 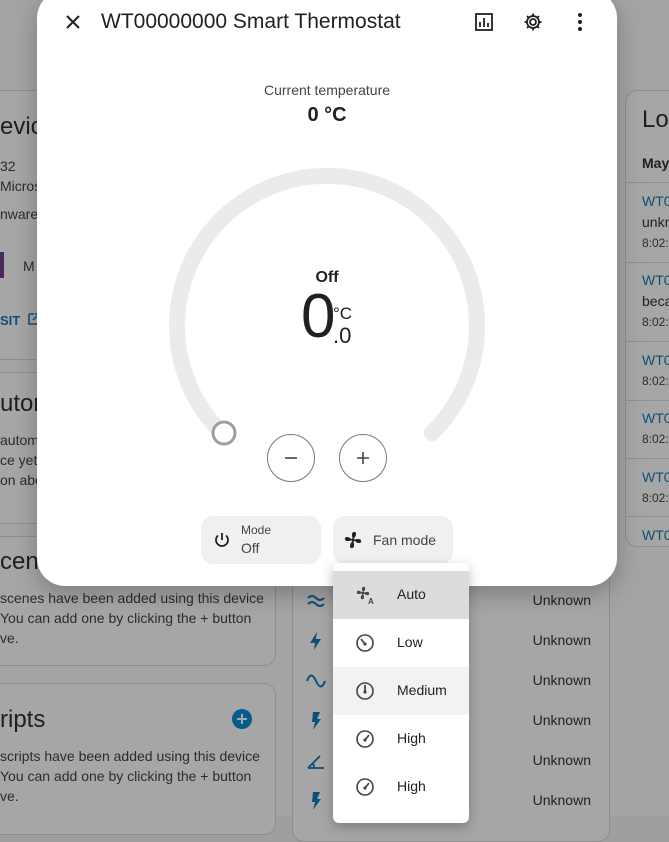 I want to click on add-script-icon, so click(x=242, y=719).